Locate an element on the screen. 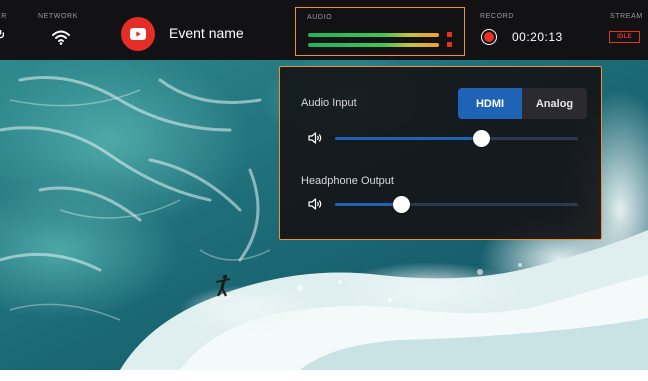 The height and width of the screenshot is (381, 648). audio-input-selector: HDMI Analog is located at coordinates (522, 103).